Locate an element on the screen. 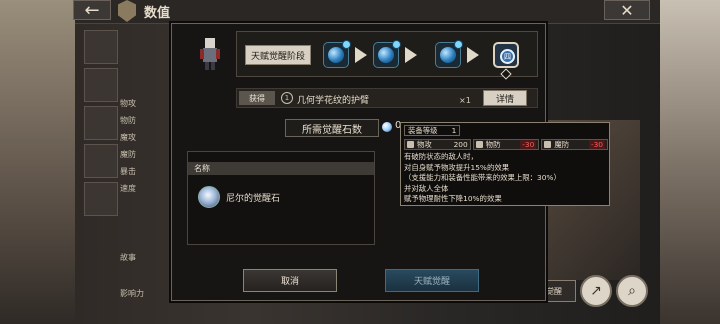  awaken-stage-row: 天赋觉醒阶段 四 is located at coordinates (387, 54).